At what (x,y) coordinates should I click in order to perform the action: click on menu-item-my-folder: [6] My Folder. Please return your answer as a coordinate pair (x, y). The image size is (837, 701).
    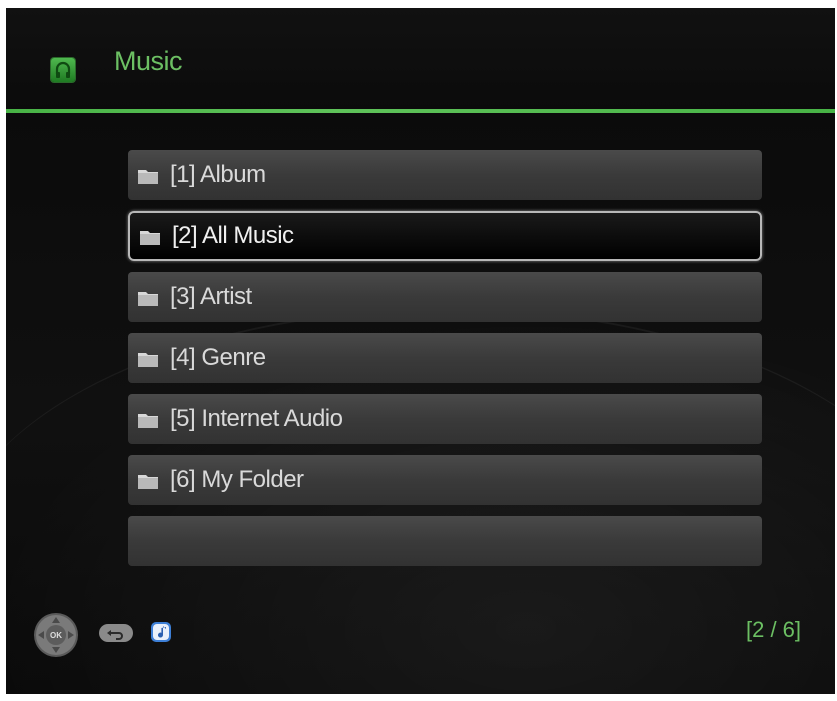
    Looking at the image, I should click on (445, 480).